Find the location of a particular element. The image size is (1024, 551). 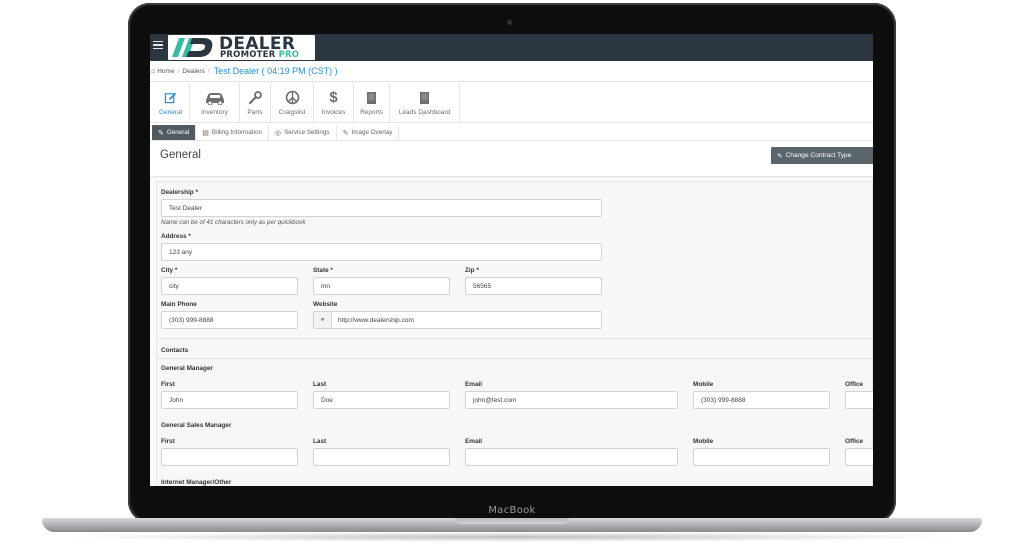

website-label: Website is located at coordinates (325, 304).